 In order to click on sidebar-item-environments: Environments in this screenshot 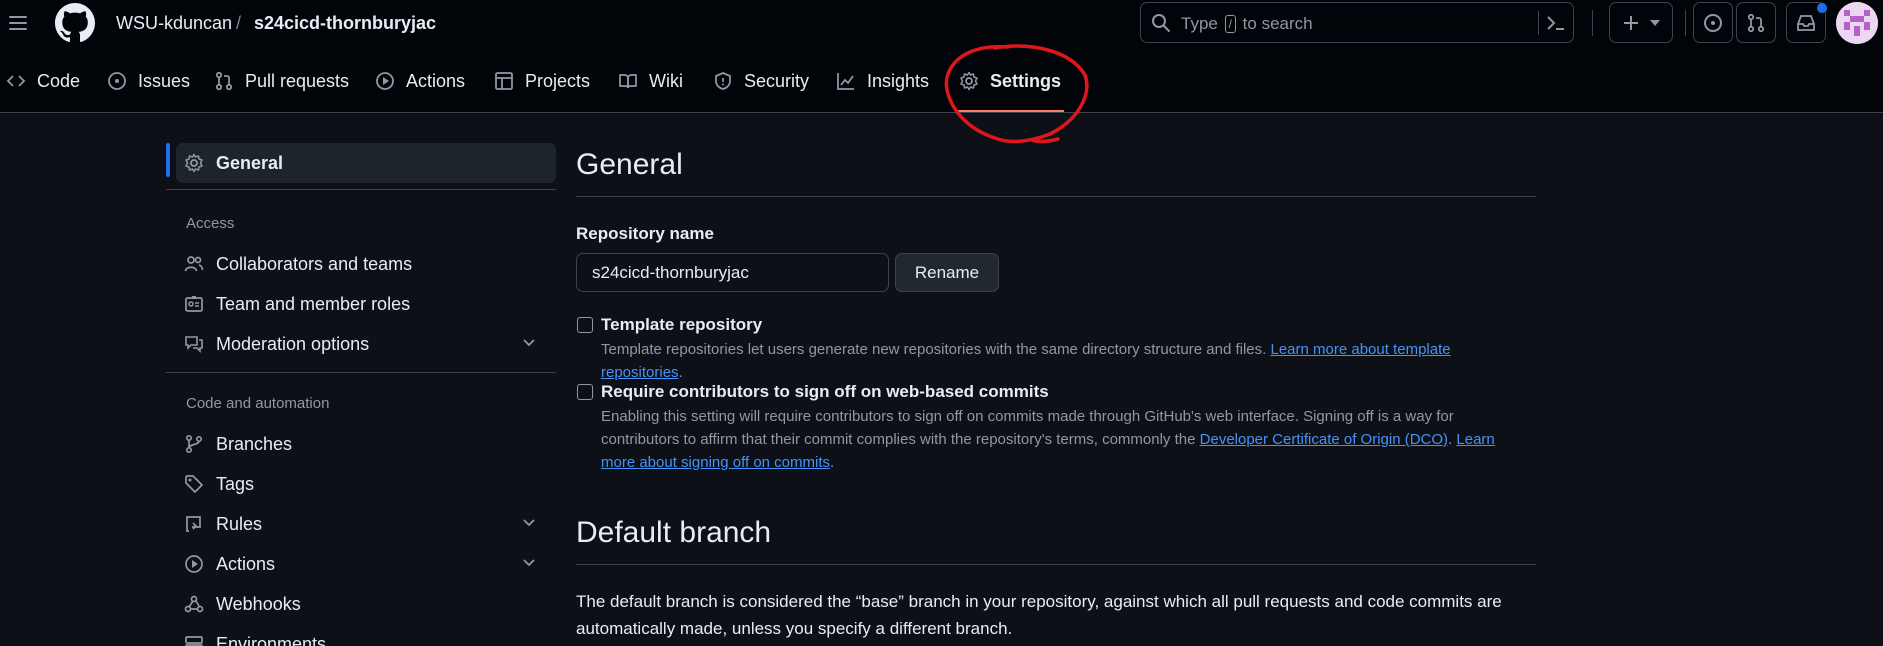, I will do `click(366, 635)`.